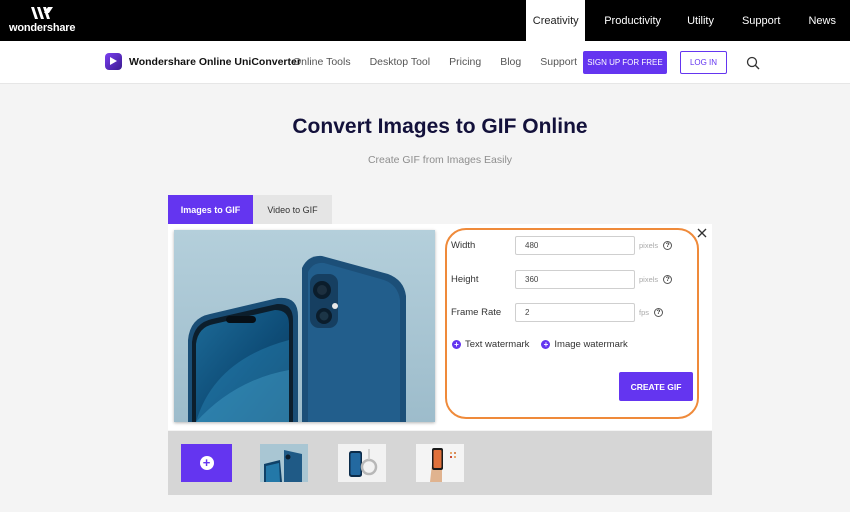 Image resolution: width=850 pixels, height=512 pixels. I want to click on thumbnail-phone-charger, so click(362, 463).